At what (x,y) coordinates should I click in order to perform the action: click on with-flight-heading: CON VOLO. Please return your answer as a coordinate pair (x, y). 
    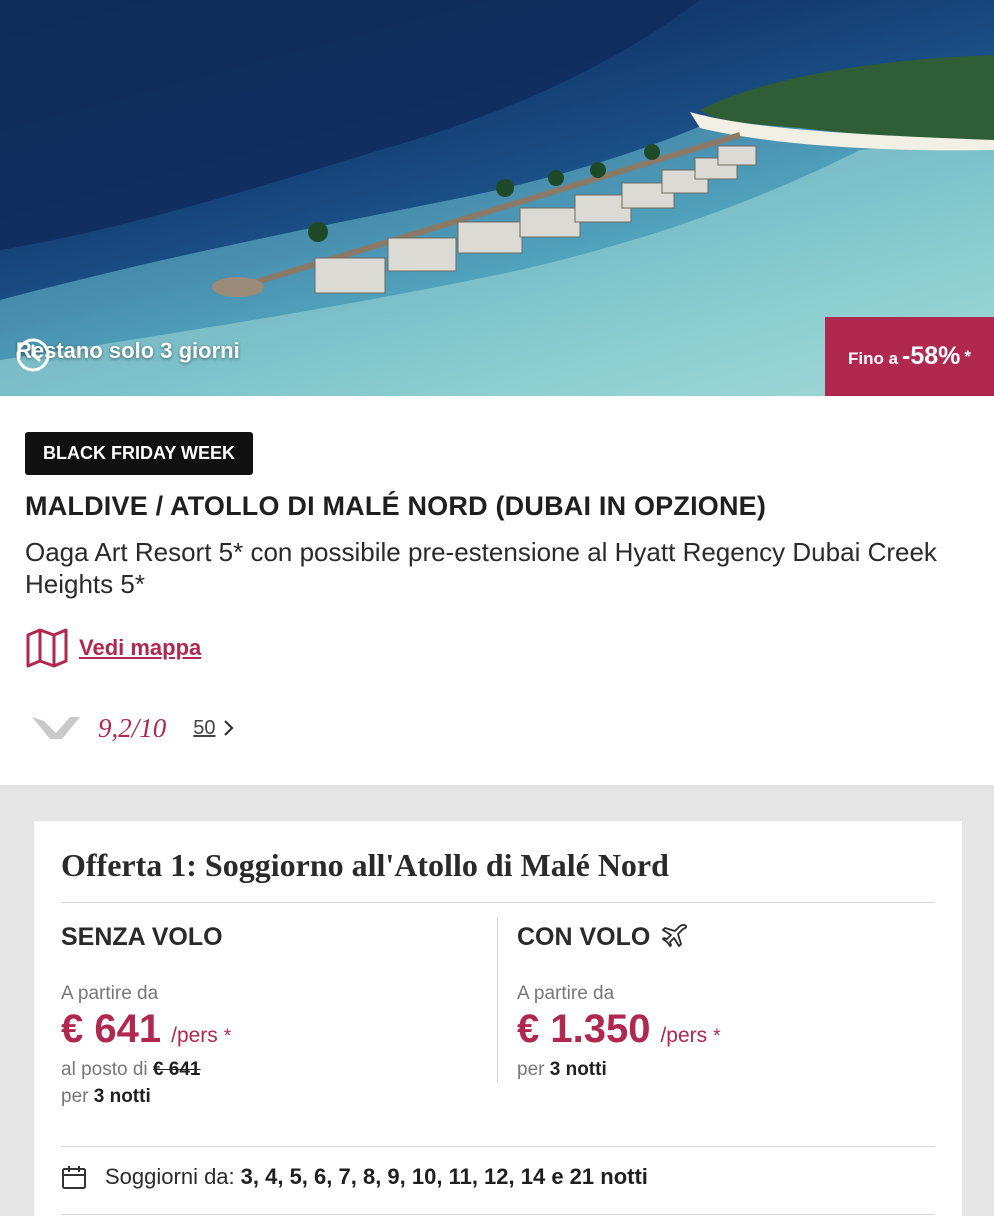
    Looking at the image, I should click on (603, 937).